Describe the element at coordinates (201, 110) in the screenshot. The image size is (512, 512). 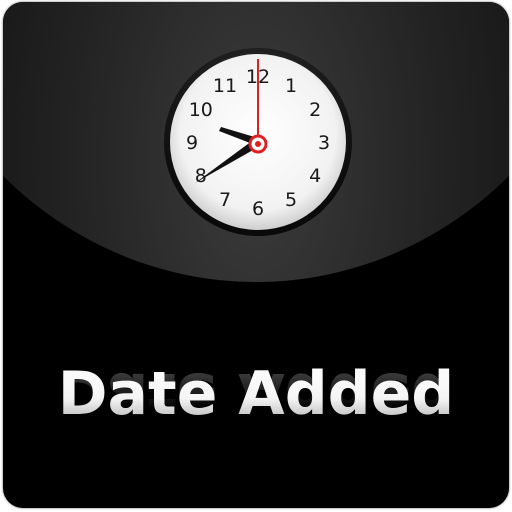
I see `clock-number-10: 10` at that location.